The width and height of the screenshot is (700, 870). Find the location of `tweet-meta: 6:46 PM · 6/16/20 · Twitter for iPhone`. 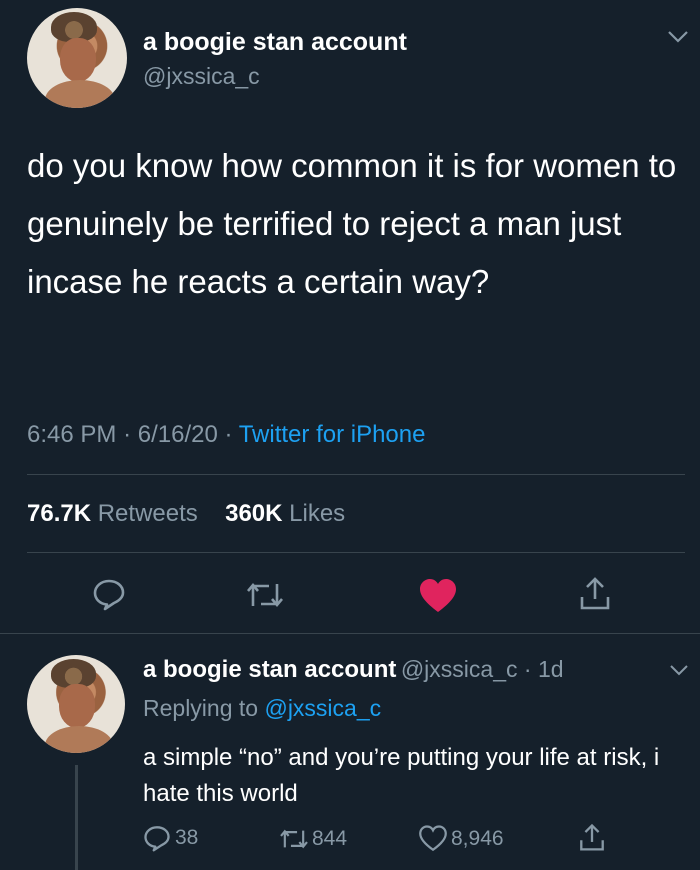

tweet-meta: 6:46 PM · 6/16/20 · Twitter for iPhone is located at coordinates (226, 434).